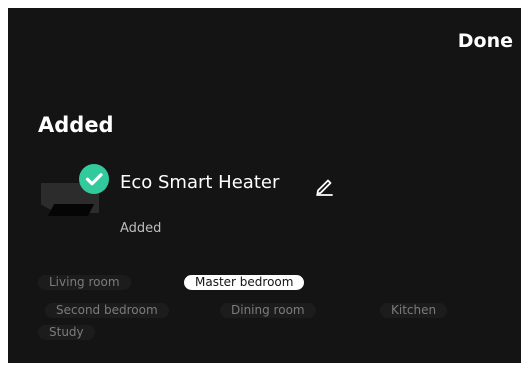 The image size is (529, 371). Describe the element at coordinates (414, 310) in the screenshot. I see `room-chip-kitchen: Kitchen` at that location.